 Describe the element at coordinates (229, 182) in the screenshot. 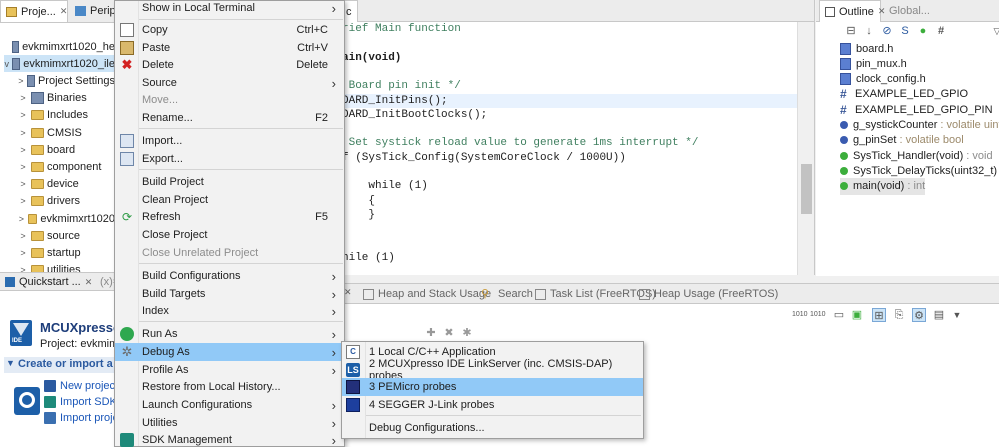

I see `menu-item-build-project: Build Project` at that location.